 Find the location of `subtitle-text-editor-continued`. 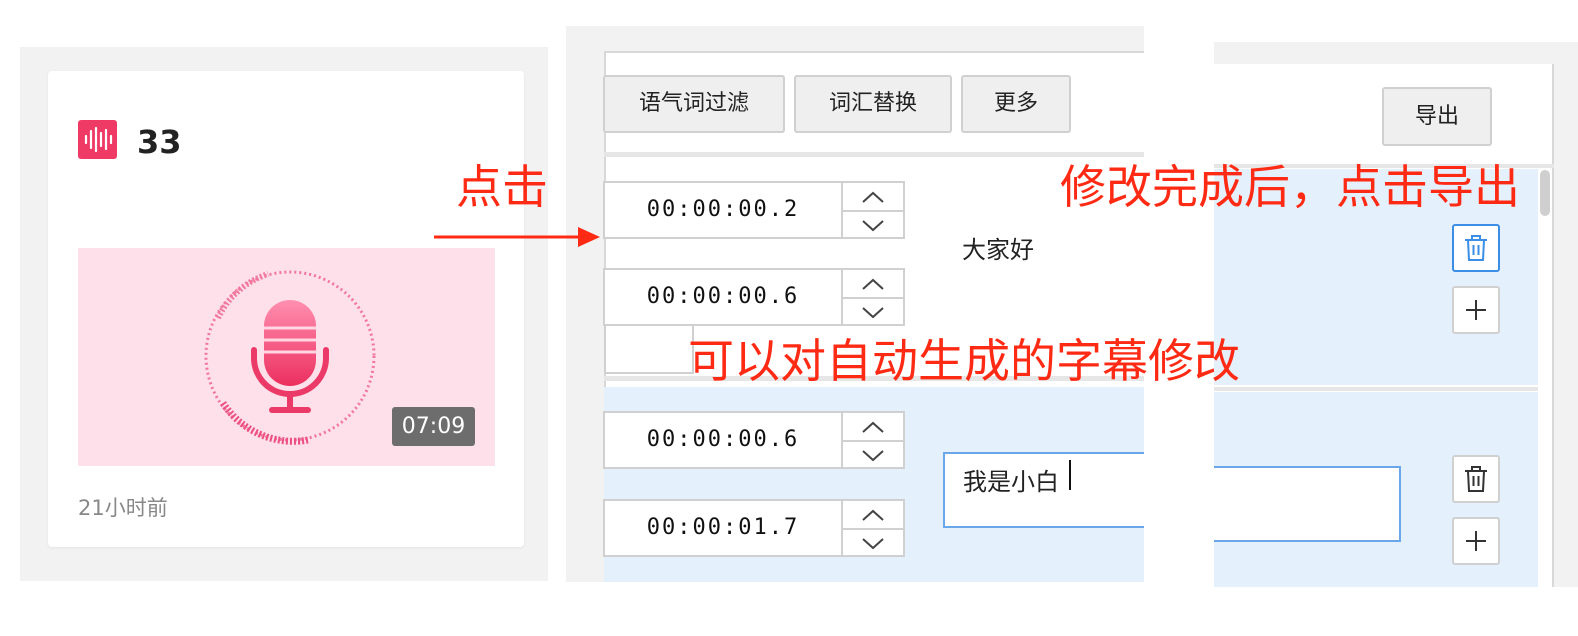

subtitle-text-editor-continued is located at coordinates (1307, 504).